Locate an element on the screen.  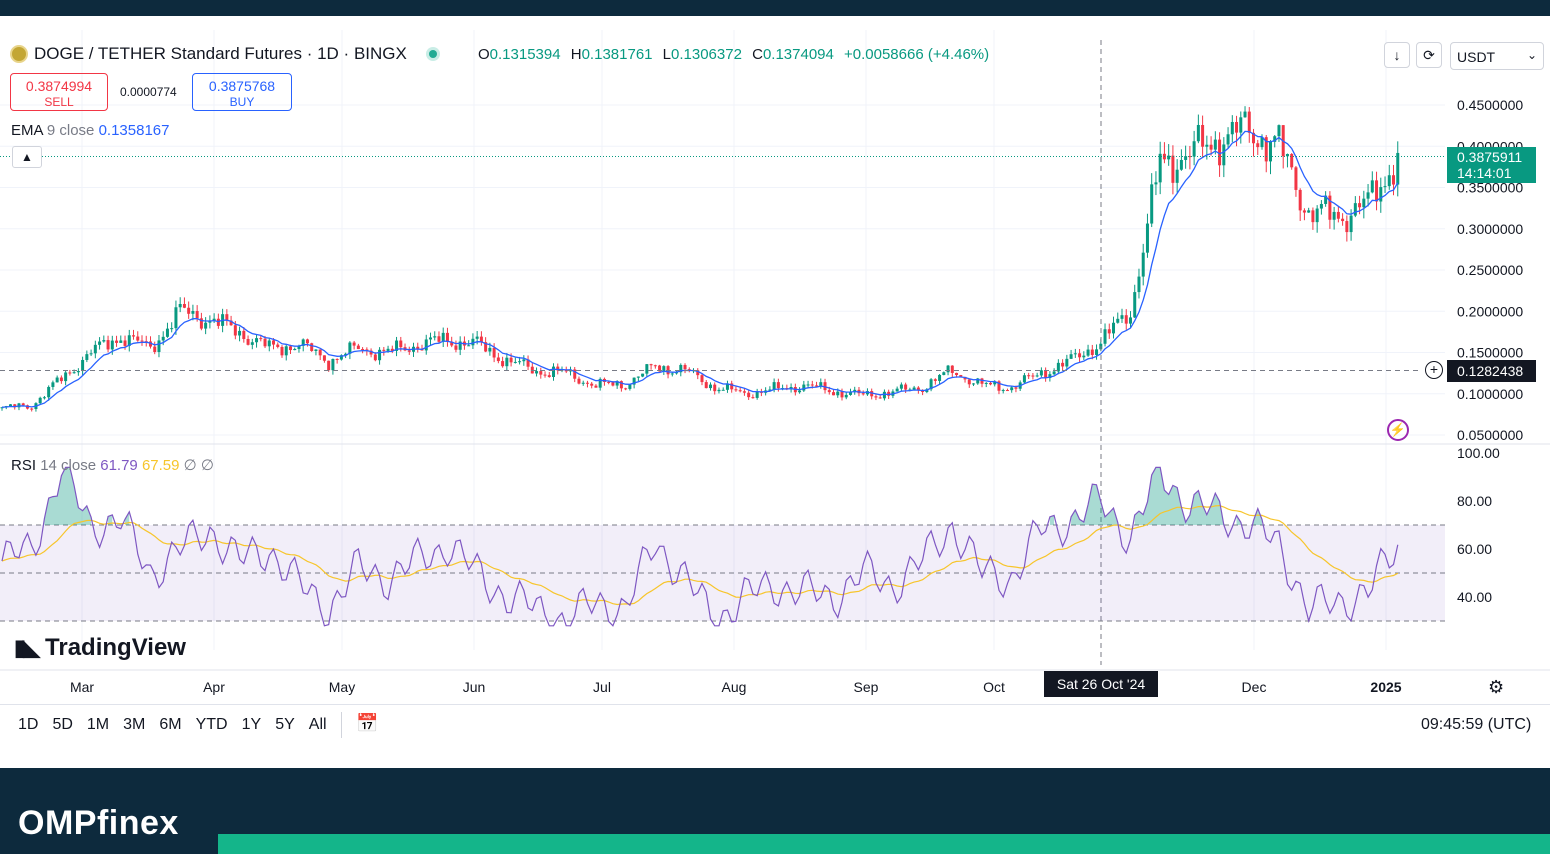
tradingview-logo: ▮◣ TradingView is located at coordinates (100, 648).